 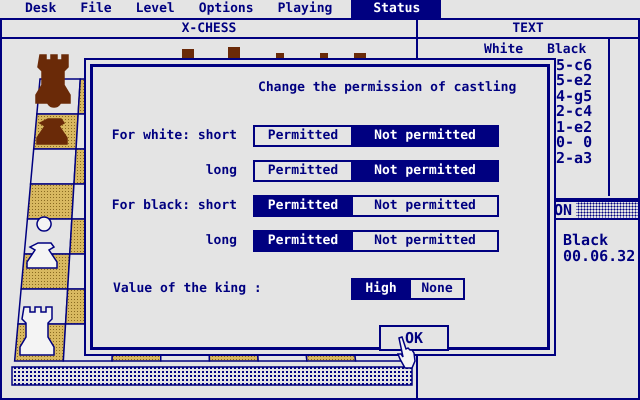 What do you see at coordinates (174, 206) in the screenshot?
I see `row-label: For black: short` at bounding box center [174, 206].